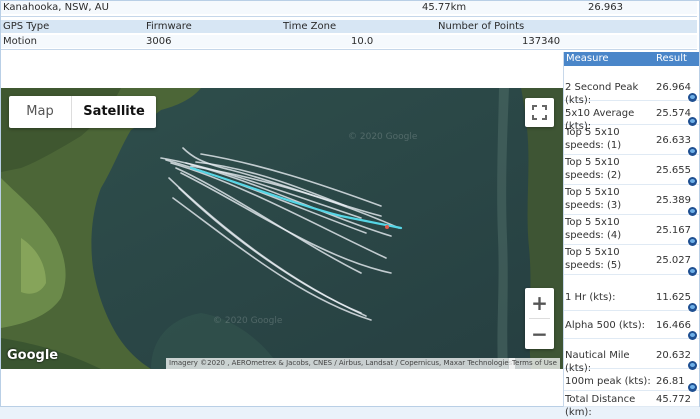 The height and width of the screenshot is (419, 700). Describe the element at coordinates (631, 358) in the screenshot. I see `stat-row: Nautical Mile (kts): 20.632` at that location.